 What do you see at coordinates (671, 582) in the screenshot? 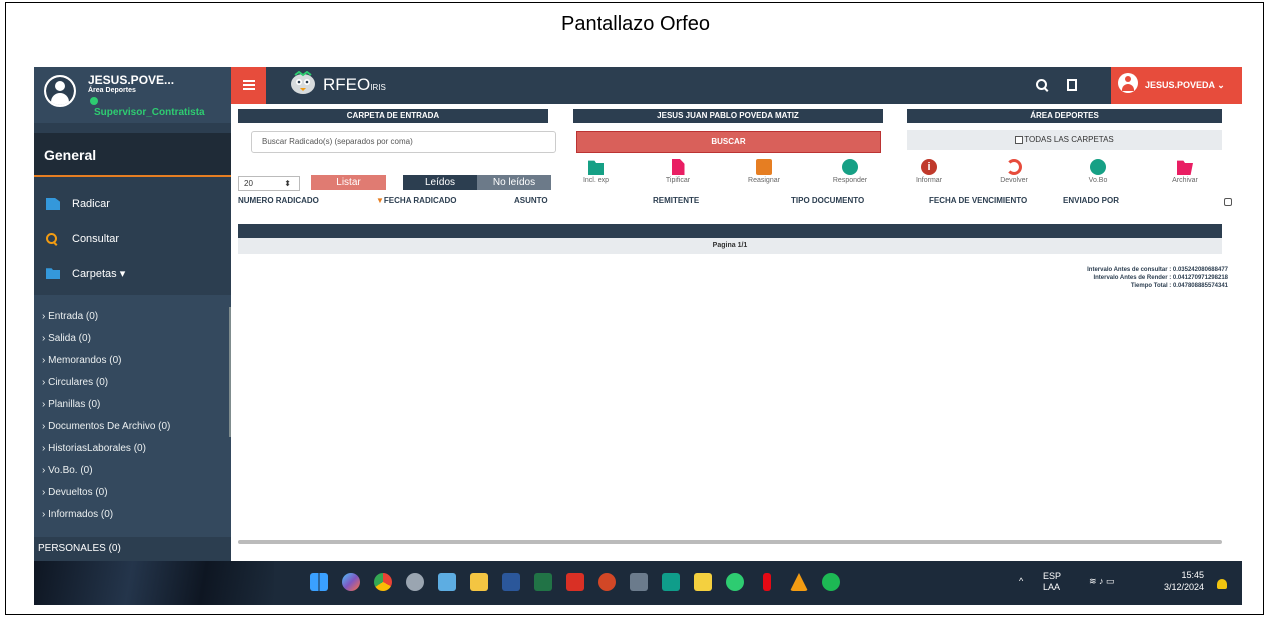
I see `outlook-icon` at bounding box center [671, 582].